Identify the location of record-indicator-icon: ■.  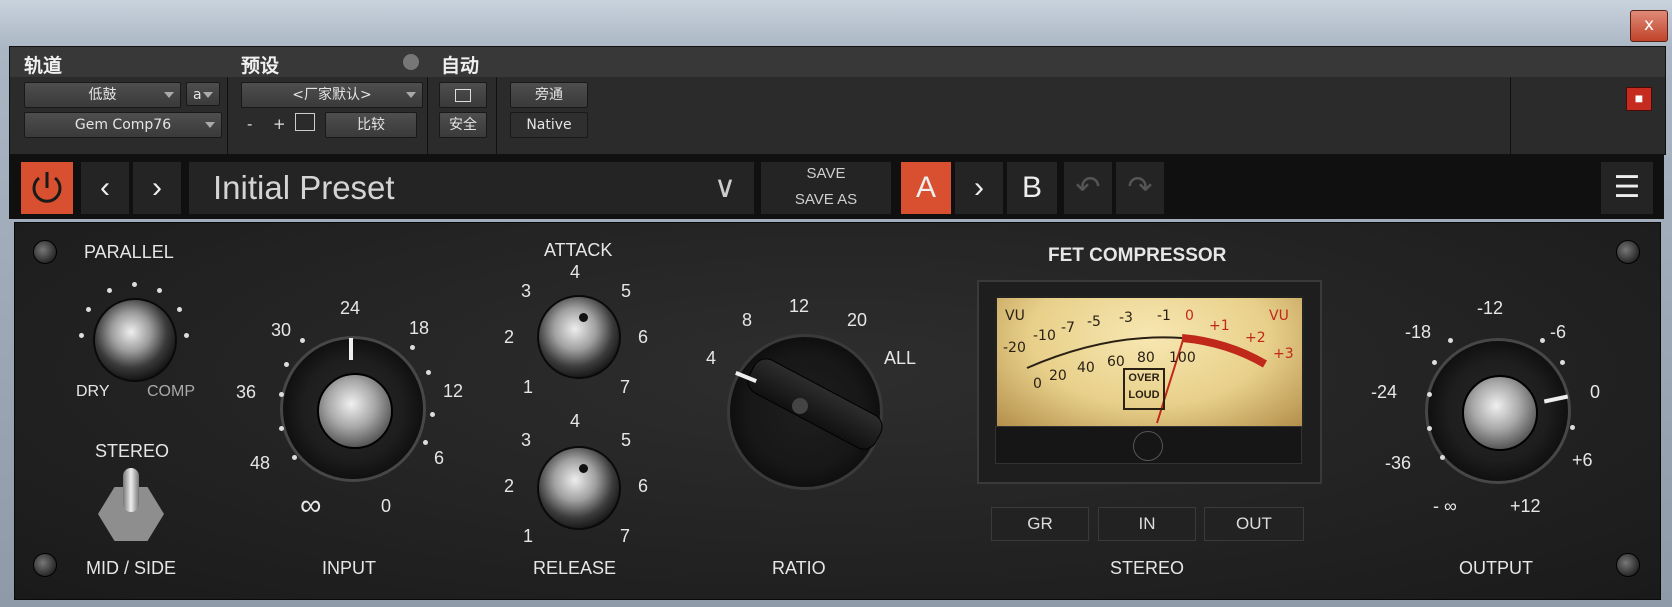
(1639, 99).